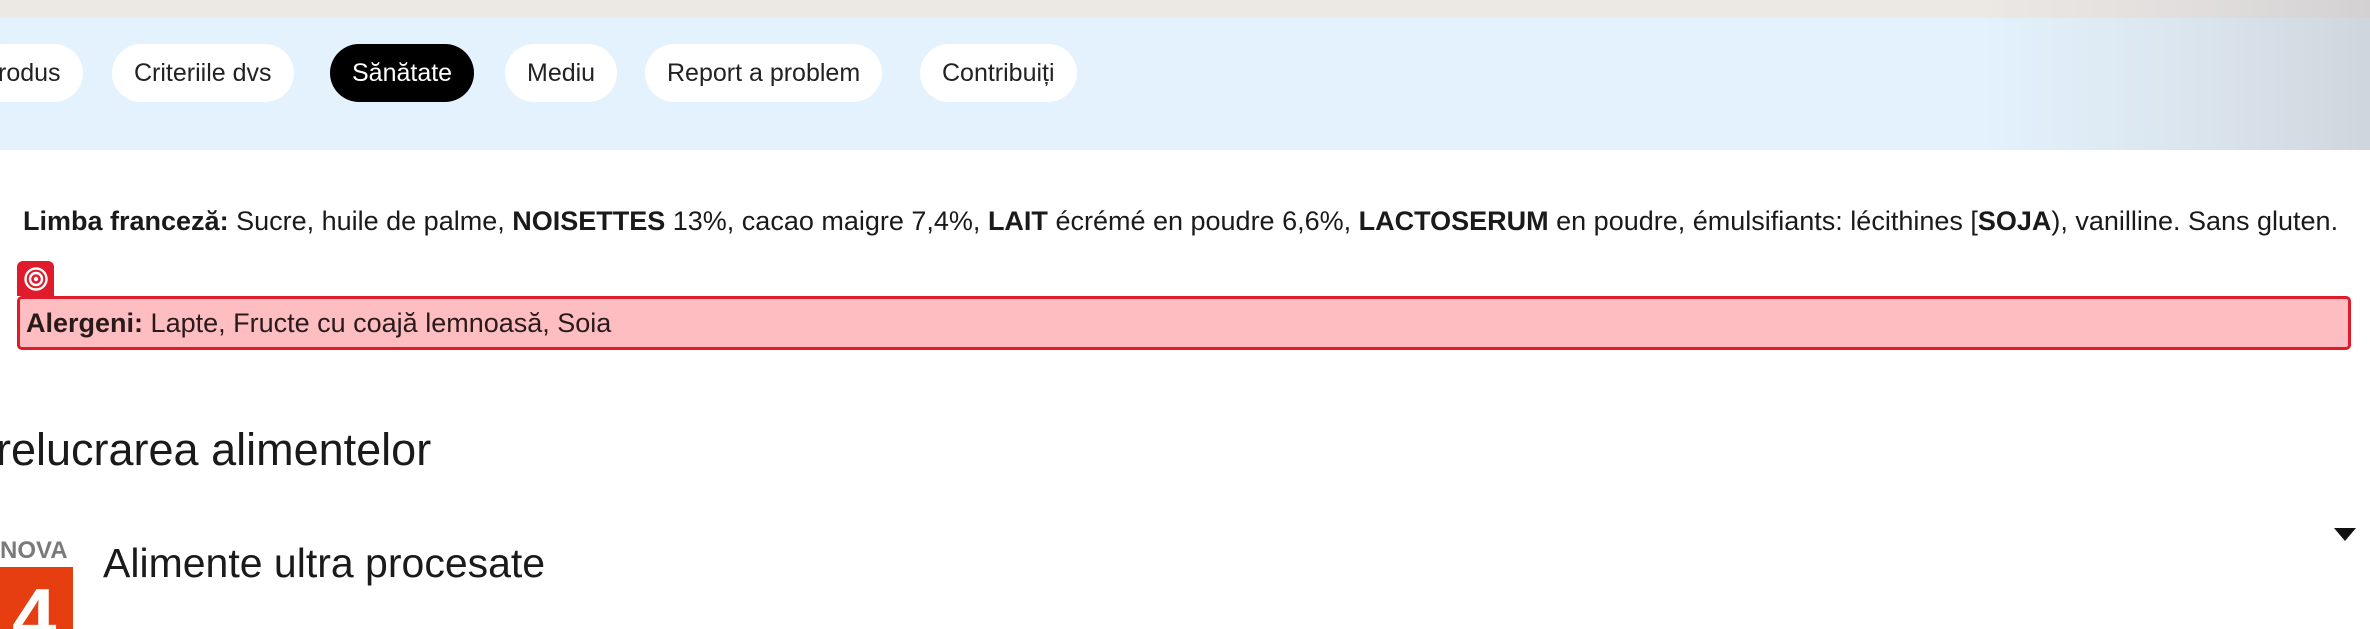 Image resolution: width=2370 pixels, height=629 pixels. Describe the element at coordinates (34, 550) in the screenshot. I see `nova-label: NOVA` at that location.